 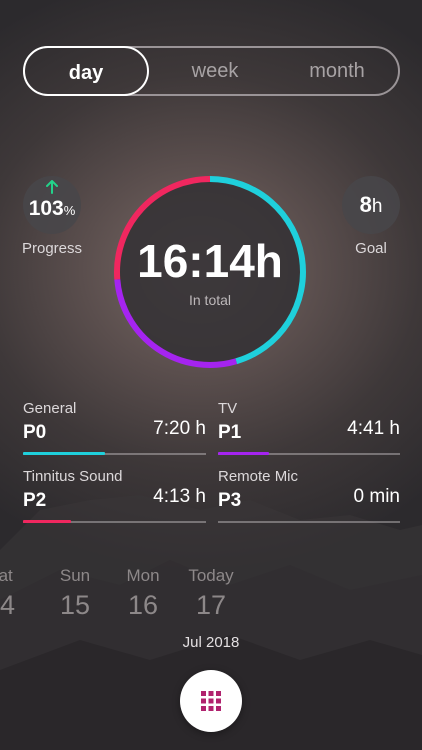 What do you see at coordinates (211, 575) in the screenshot?
I see `date-day-name: Today` at bounding box center [211, 575].